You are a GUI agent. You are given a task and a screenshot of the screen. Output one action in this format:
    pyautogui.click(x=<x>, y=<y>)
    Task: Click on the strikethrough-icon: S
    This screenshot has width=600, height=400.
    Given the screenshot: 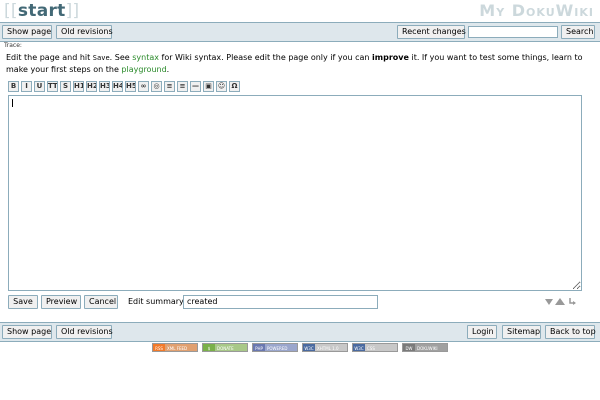 What is the action you would take?
    pyautogui.click(x=65, y=86)
    